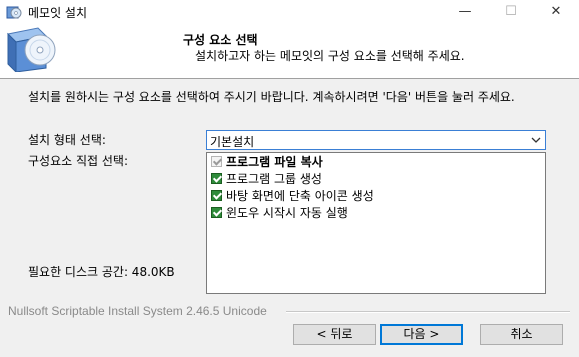 The width and height of the screenshot is (579, 357). I want to click on close-button: ✕, so click(556, 12).